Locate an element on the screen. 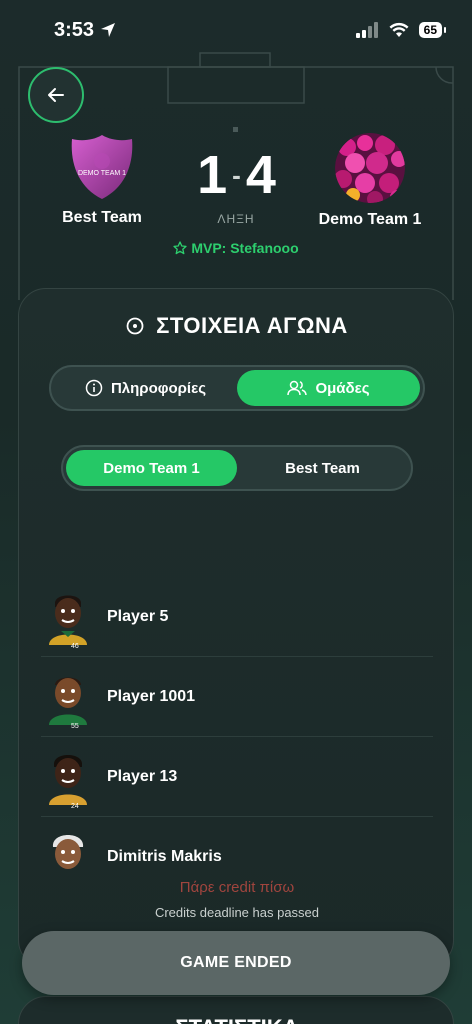  team-flower-logo is located at coordinates (370, 168).